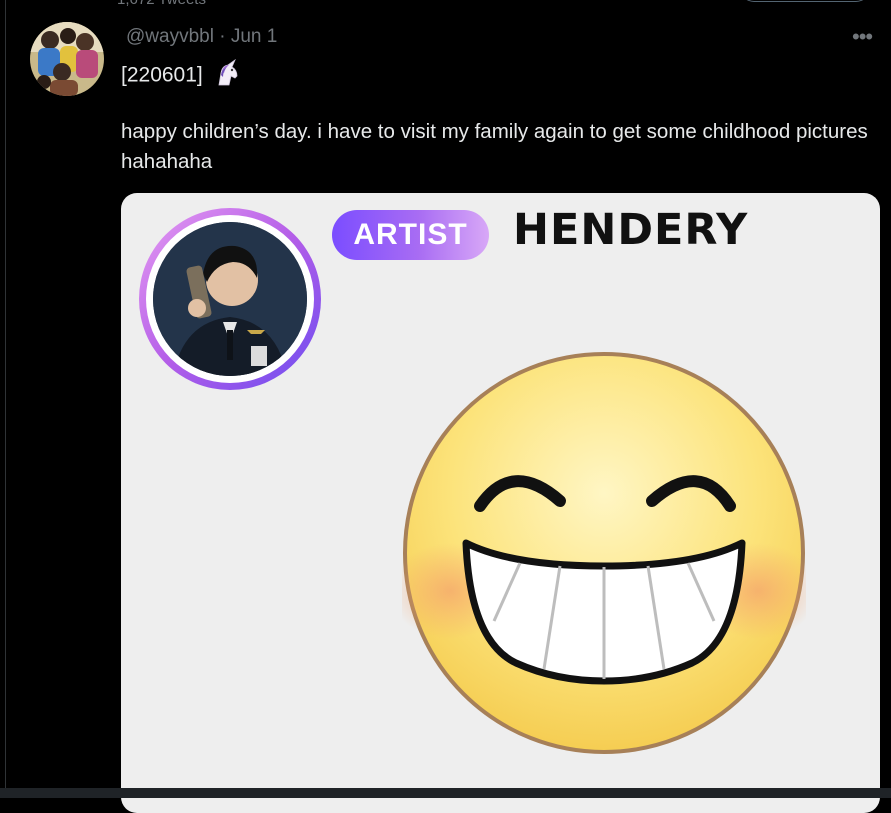  What do you see at coordinates (862, 37) in the screenshot?
I see `more-horizontal-icon: •••` at bounding box center [862, 37].